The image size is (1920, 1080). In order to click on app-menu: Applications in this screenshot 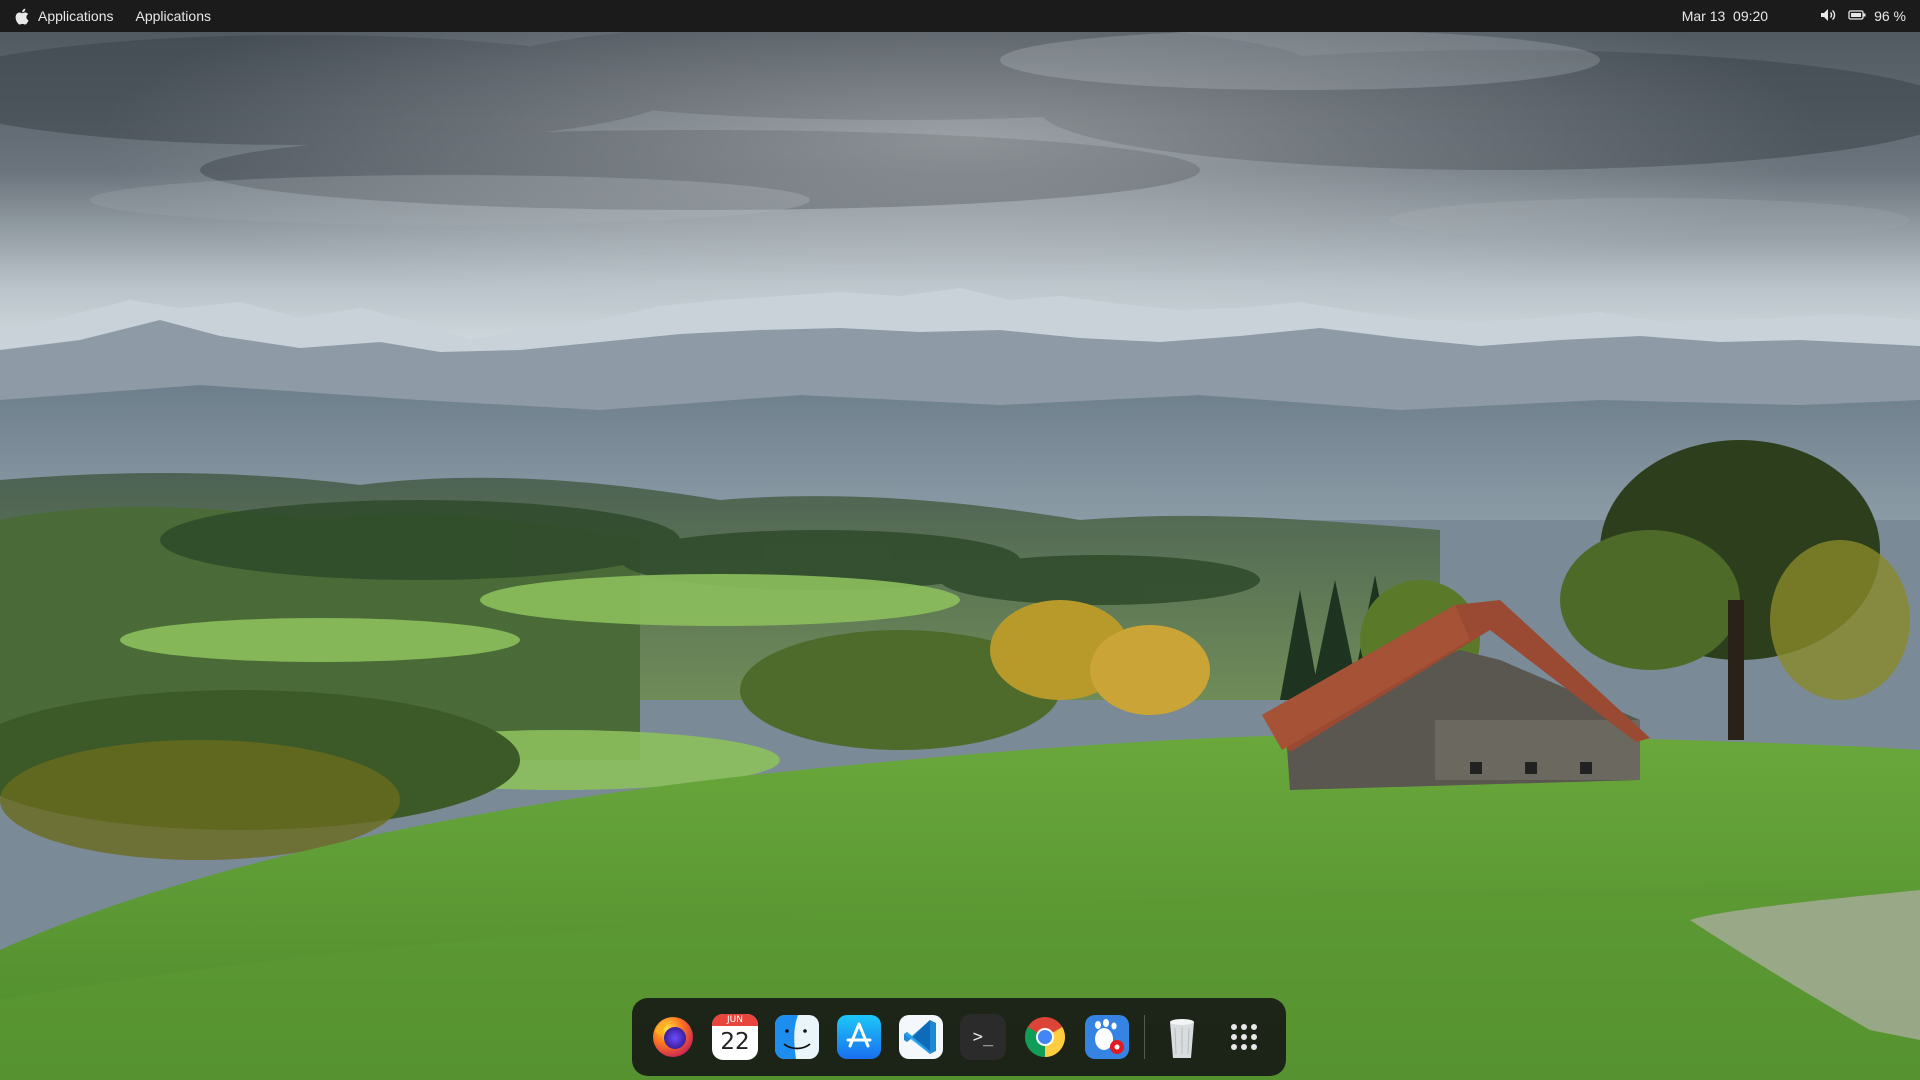, I will do `click(174, 16)`.